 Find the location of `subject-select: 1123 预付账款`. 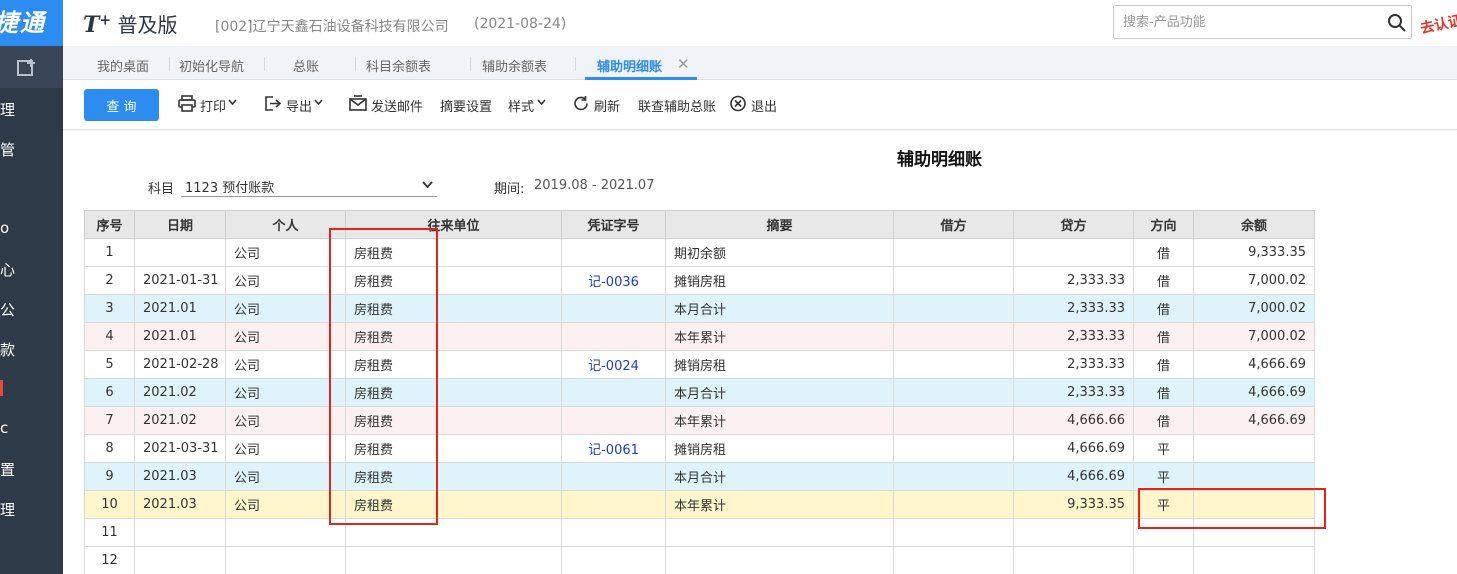

subject-select: 1123 预付账款 is located at coordinates (309, 185).